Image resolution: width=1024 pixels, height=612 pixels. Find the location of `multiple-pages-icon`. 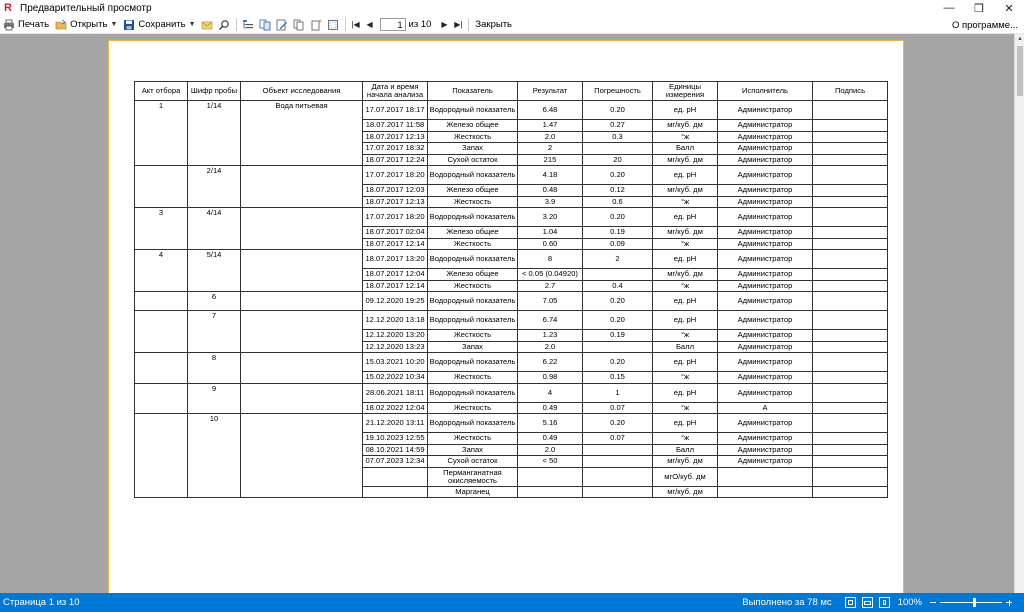

multiple-pages-icon is located at coordinates (884, 602).